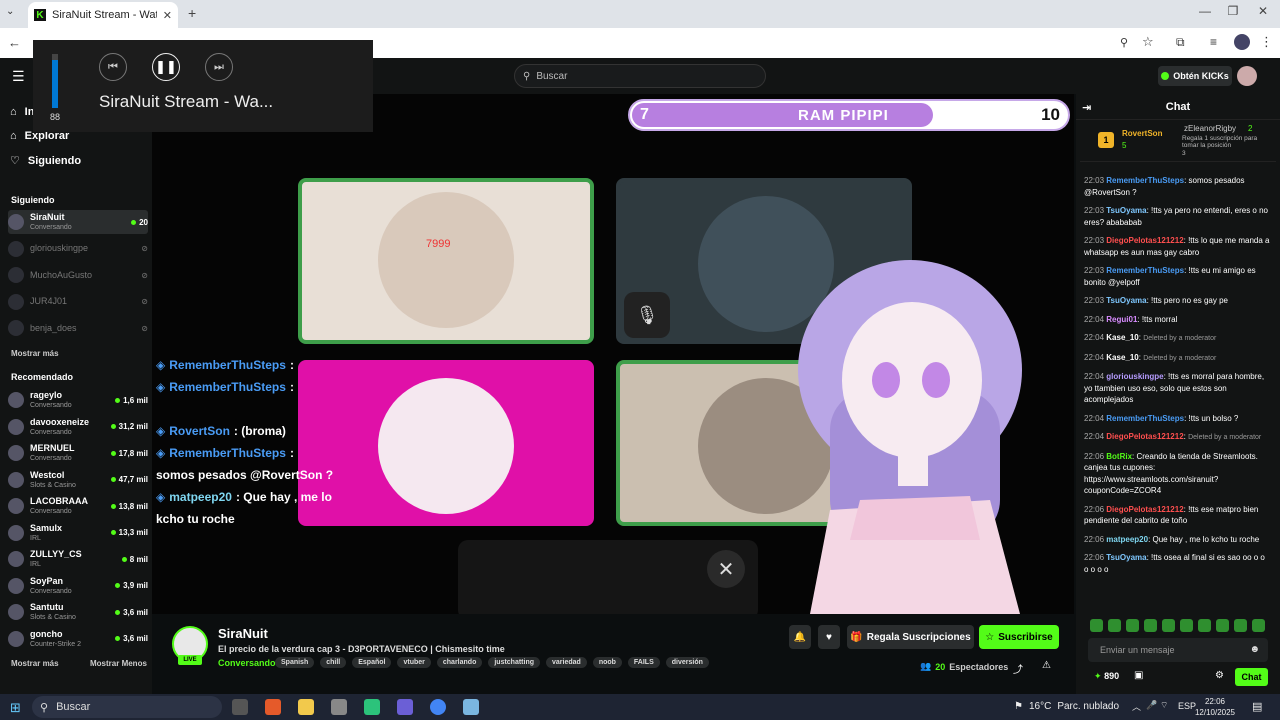 Image resolution: width=1280 pixels, height=720 pixels. Describe the element at coordinates (1119, 456) in the screenshot. I see `message-username: BotRix` at that location.